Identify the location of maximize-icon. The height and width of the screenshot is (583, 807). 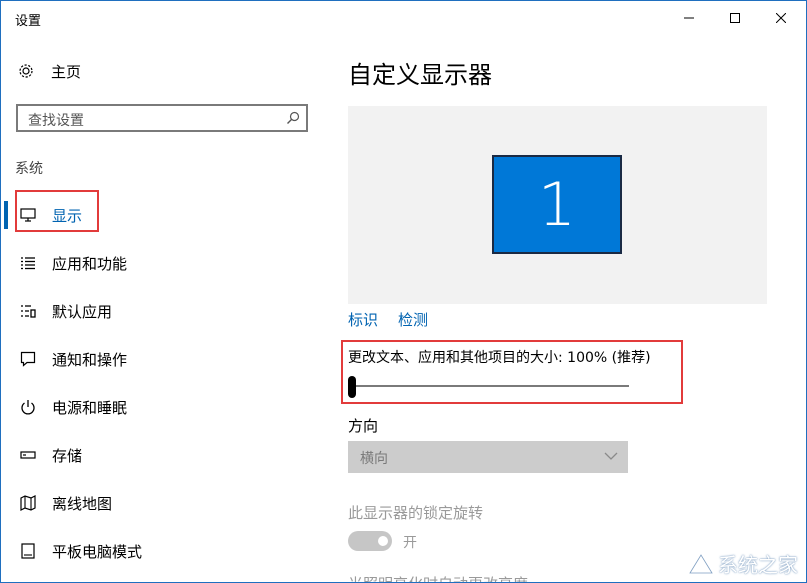
(735, 18).